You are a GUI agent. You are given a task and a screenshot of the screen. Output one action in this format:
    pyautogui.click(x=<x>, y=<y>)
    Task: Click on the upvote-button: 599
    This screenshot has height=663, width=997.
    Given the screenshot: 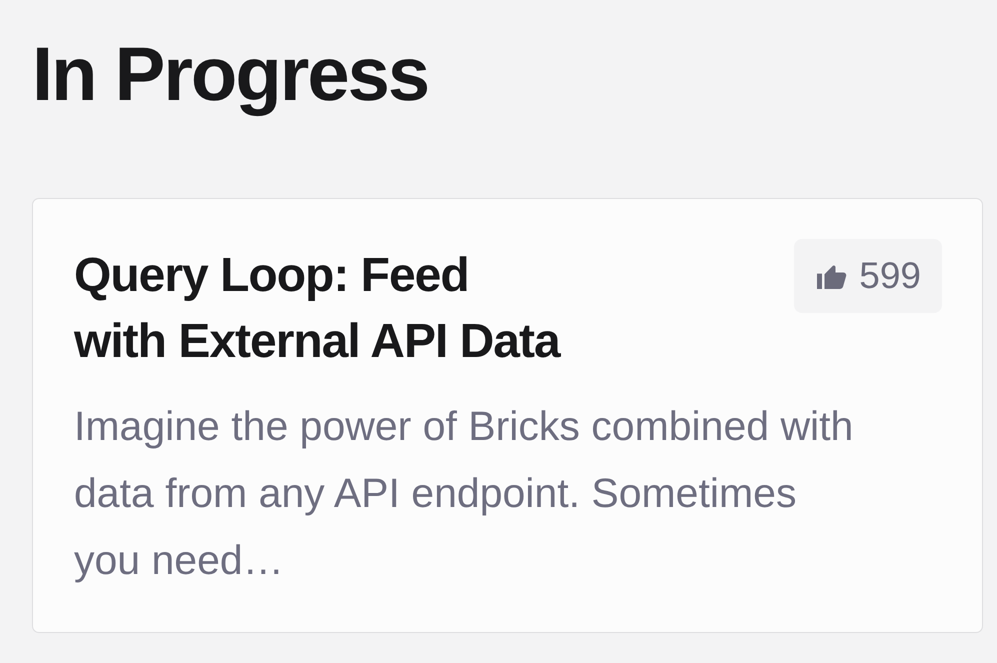 What is the action you would take?
    pyautogui.click(x=868, y=276)
    